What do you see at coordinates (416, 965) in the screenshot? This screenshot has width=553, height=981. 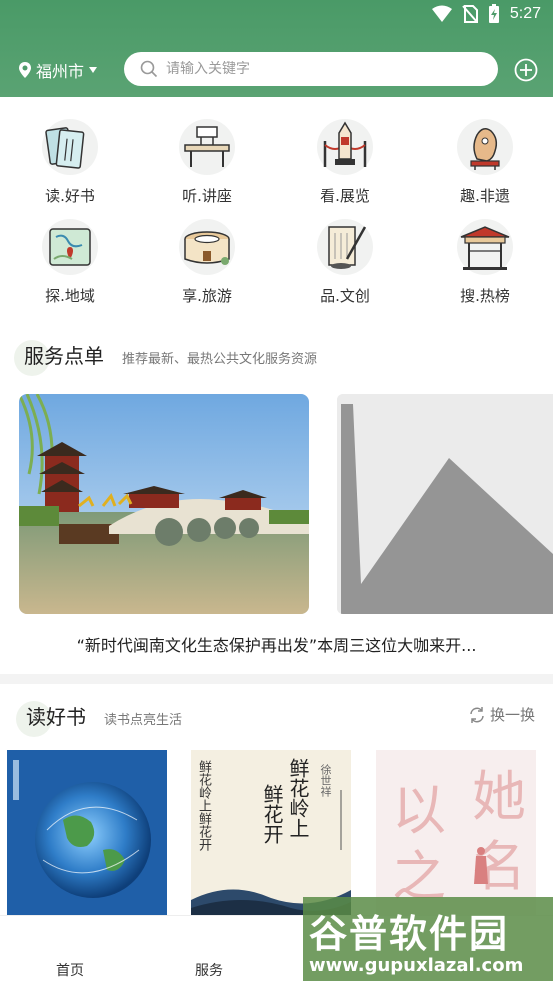 I see `watermark-url: www.gupuxlazal.com` at bounding box center [416, 965].